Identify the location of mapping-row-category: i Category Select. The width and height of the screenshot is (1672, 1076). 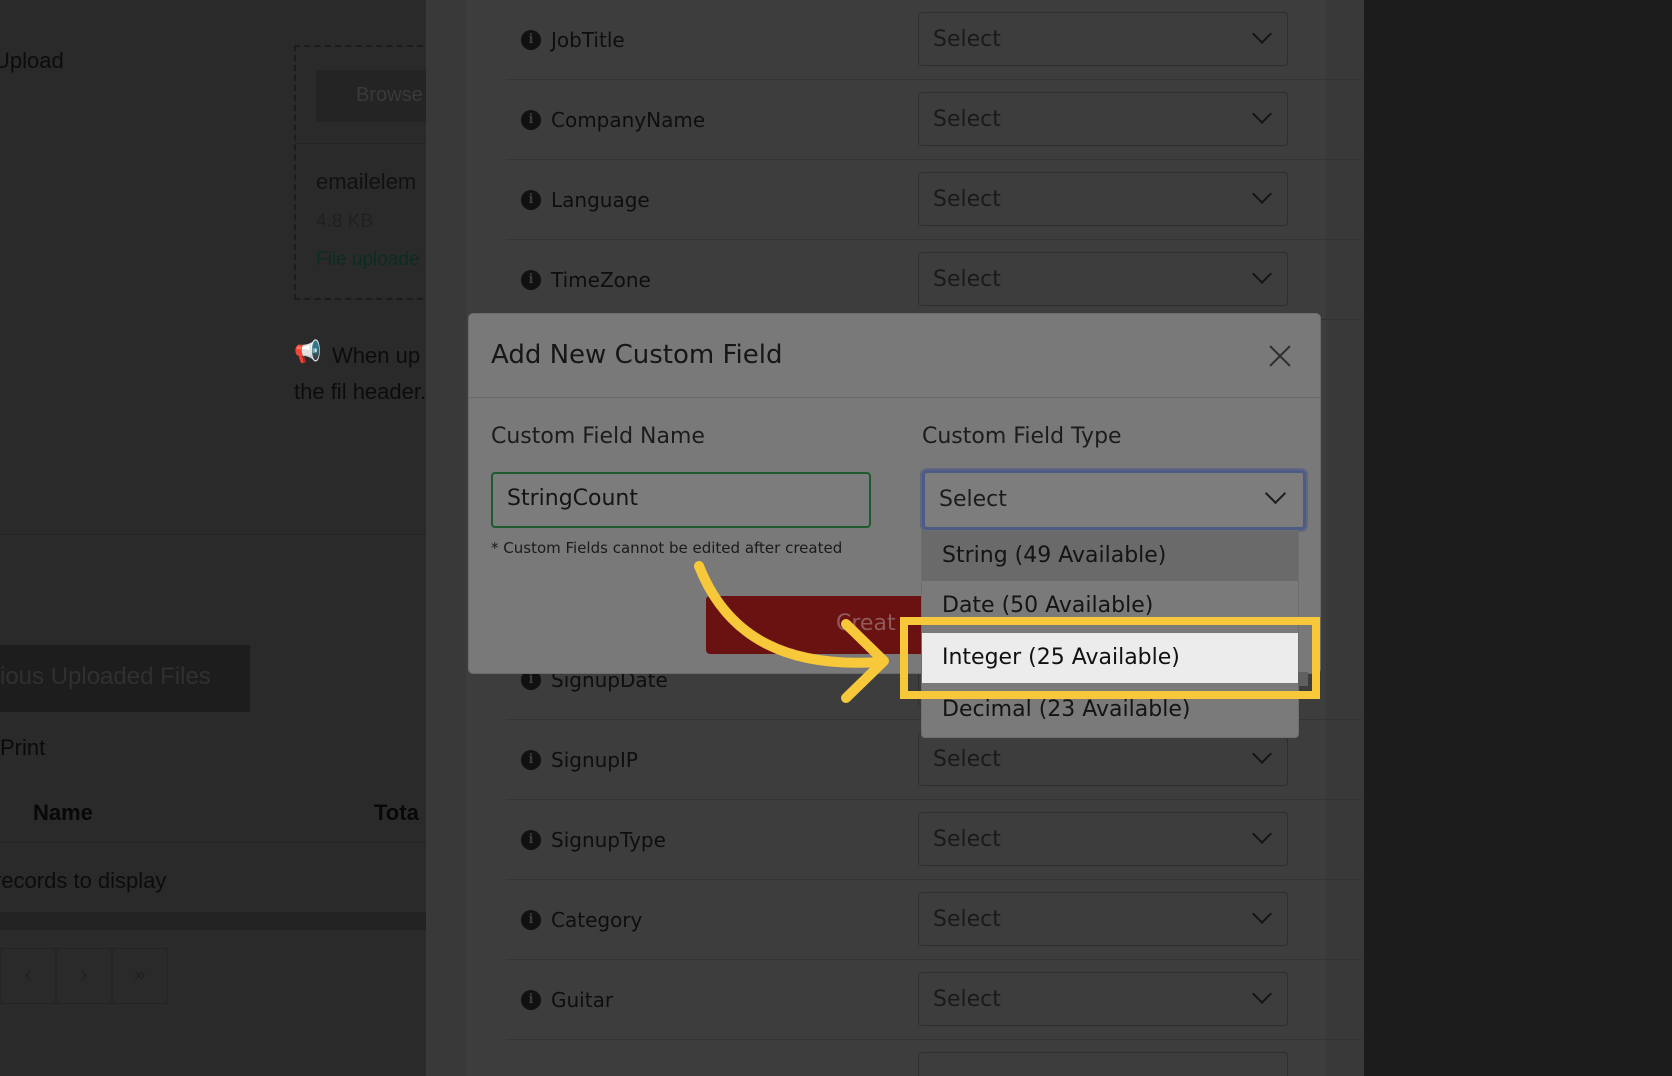
(934, 920).